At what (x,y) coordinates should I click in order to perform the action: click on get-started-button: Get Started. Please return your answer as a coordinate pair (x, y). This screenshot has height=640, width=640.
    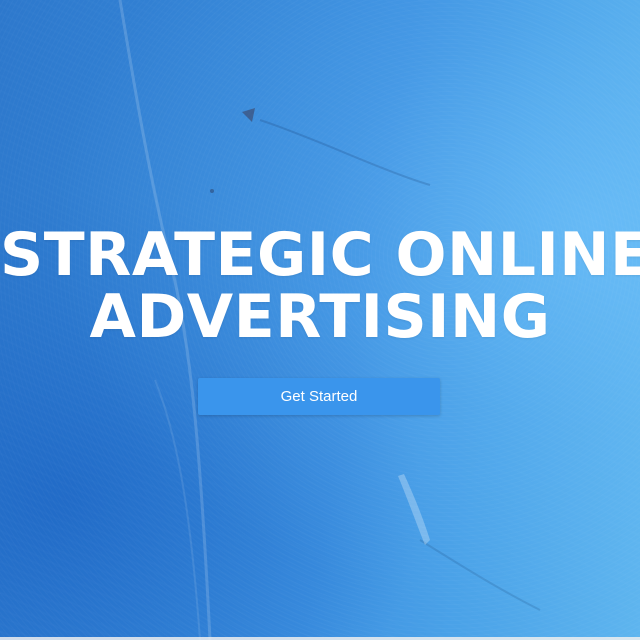
    Looking at the image, I should click on (319, 396).